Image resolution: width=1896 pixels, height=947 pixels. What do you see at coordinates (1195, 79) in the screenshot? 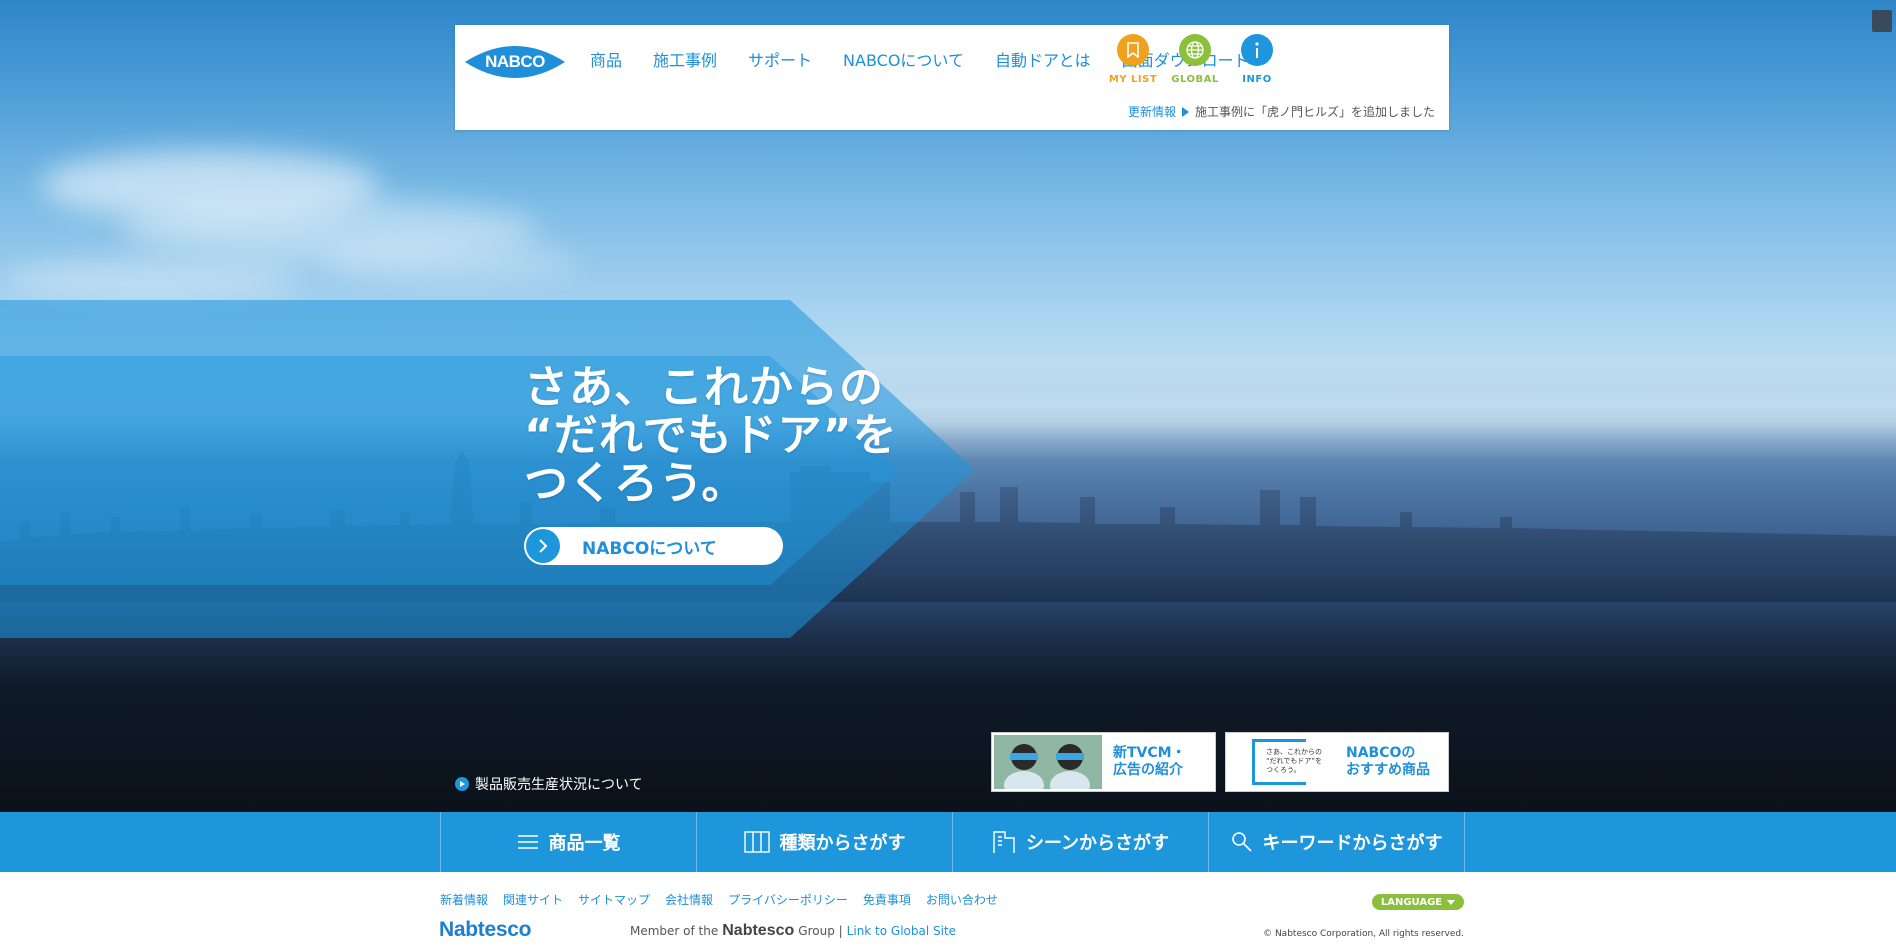
I see `global-label: GLOBAL` at bounding box center [1195, 79].